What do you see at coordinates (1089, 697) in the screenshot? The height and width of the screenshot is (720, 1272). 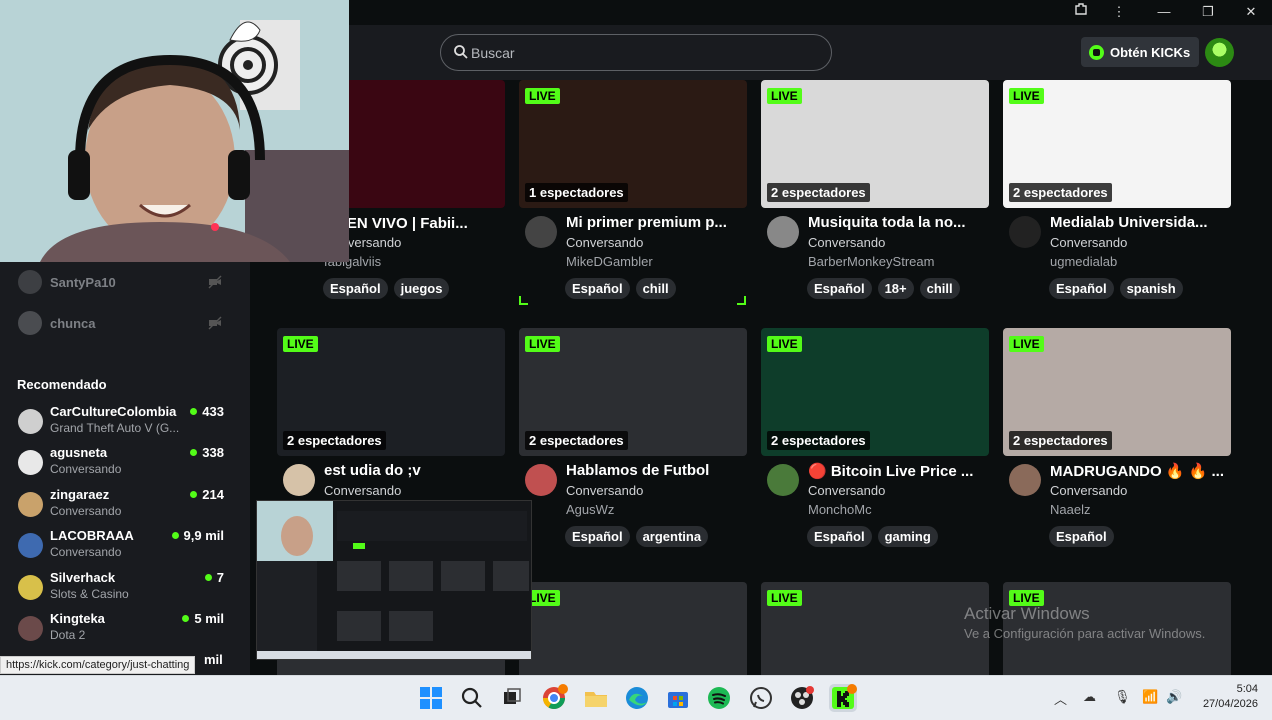 I see `onedrive-icon: ☁` at bounding box center [1089, 697].